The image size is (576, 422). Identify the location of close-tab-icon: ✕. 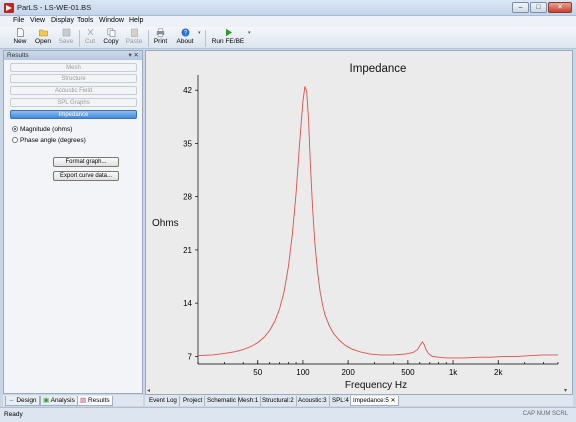
(392, 400).